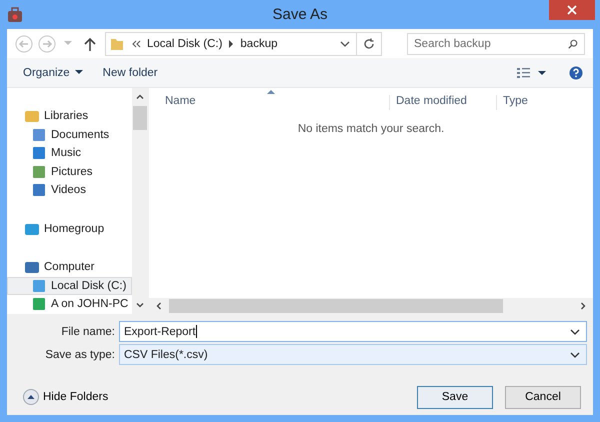 The width and height of the screenshot is (600, 422). Describe the element at coordinates (78, 72) in the screenshot. I see `caret-icon` at that location.